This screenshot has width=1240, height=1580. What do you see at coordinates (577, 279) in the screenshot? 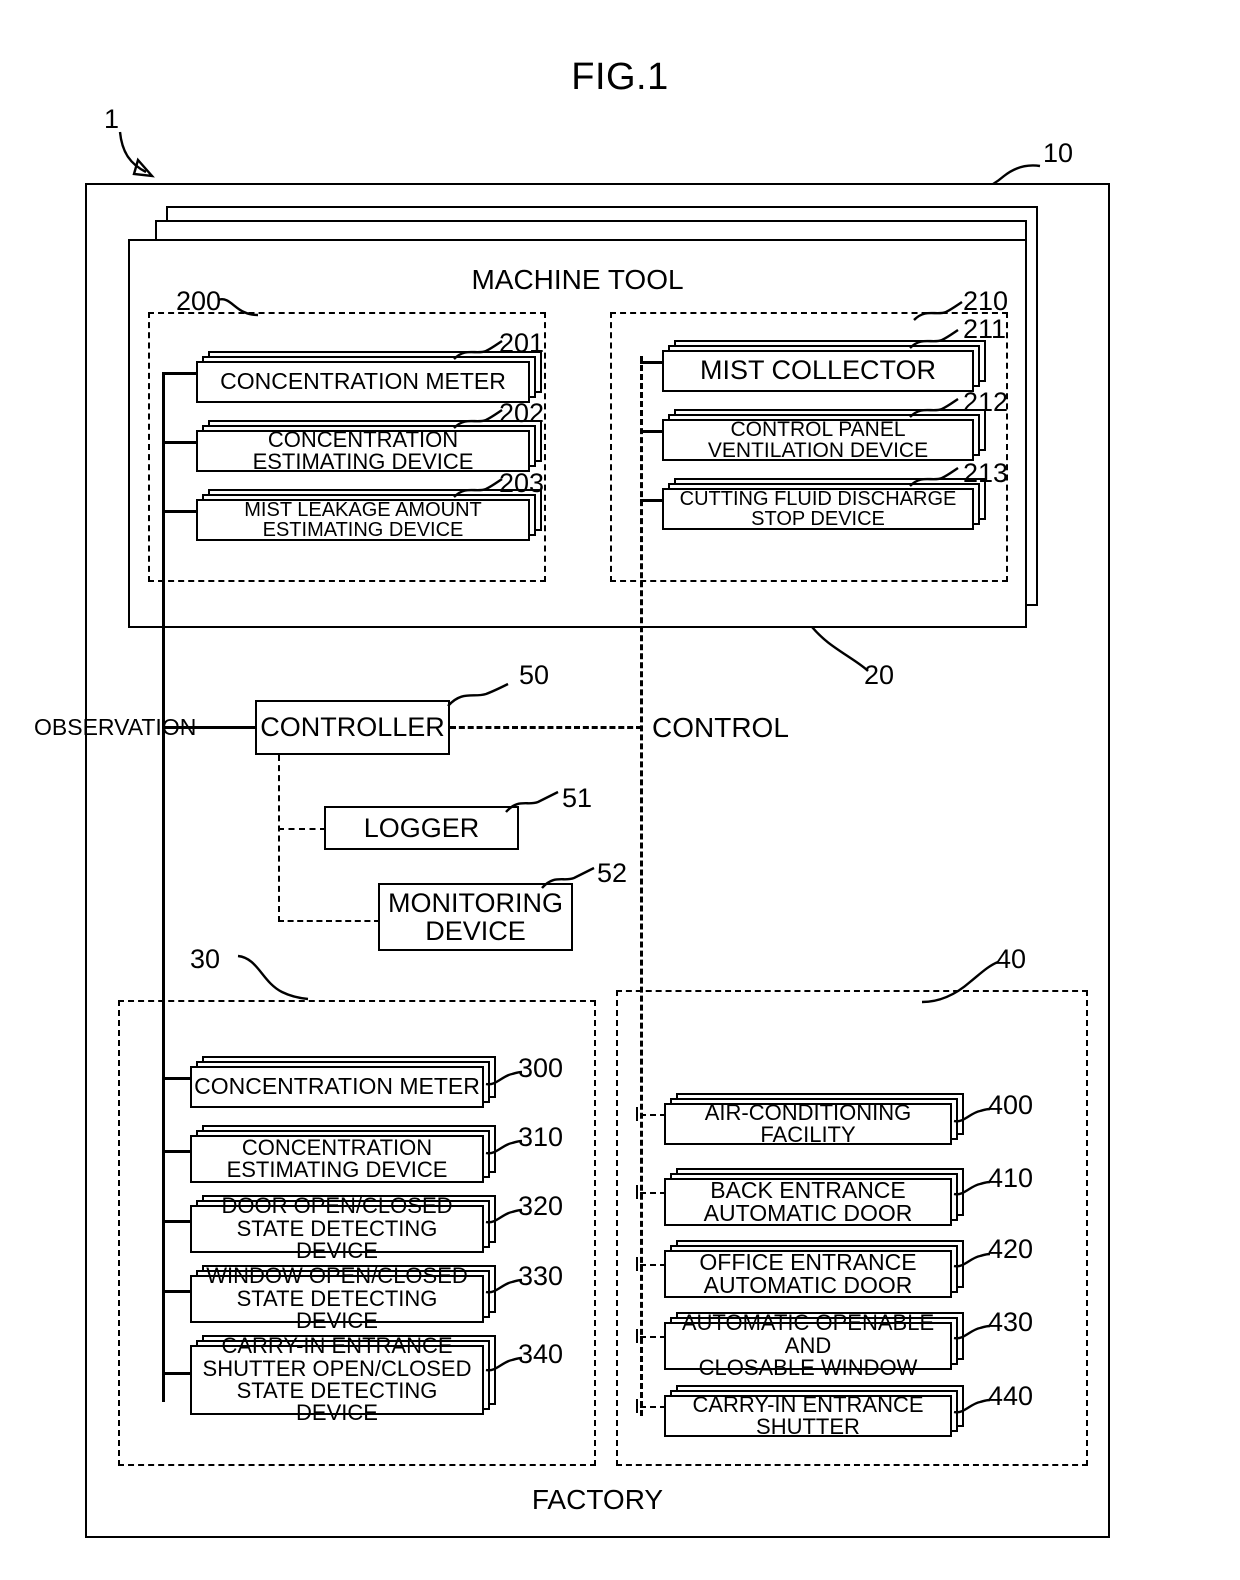
I see `machine-tool-label: MACHINE TOOL` at bounding box center [577, 279].